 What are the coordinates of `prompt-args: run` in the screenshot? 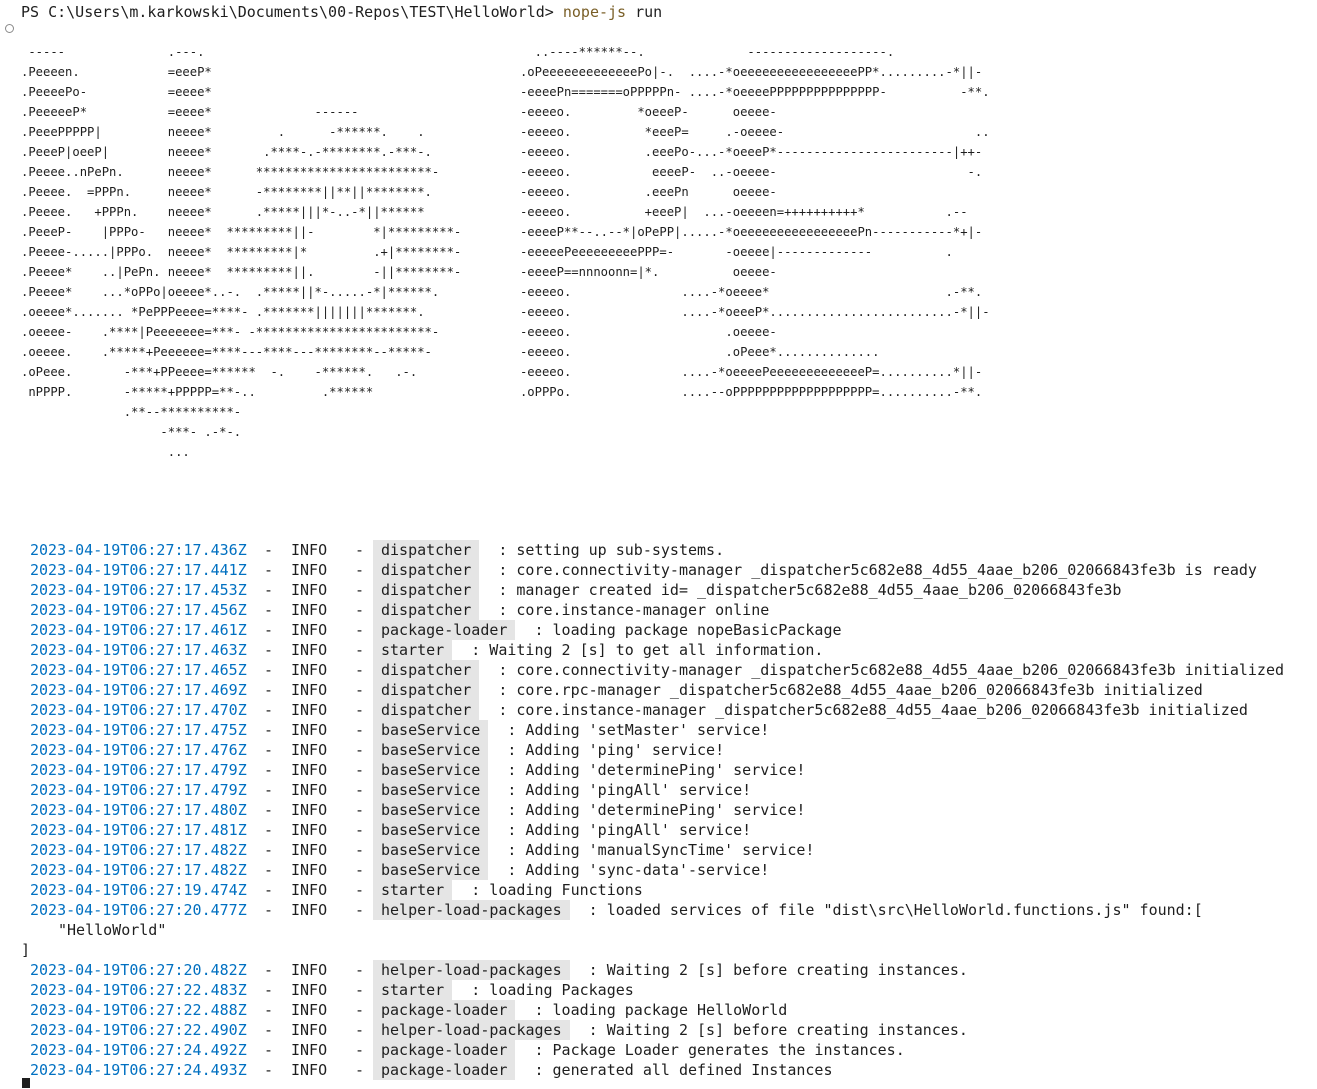 It's located at (644, 12).